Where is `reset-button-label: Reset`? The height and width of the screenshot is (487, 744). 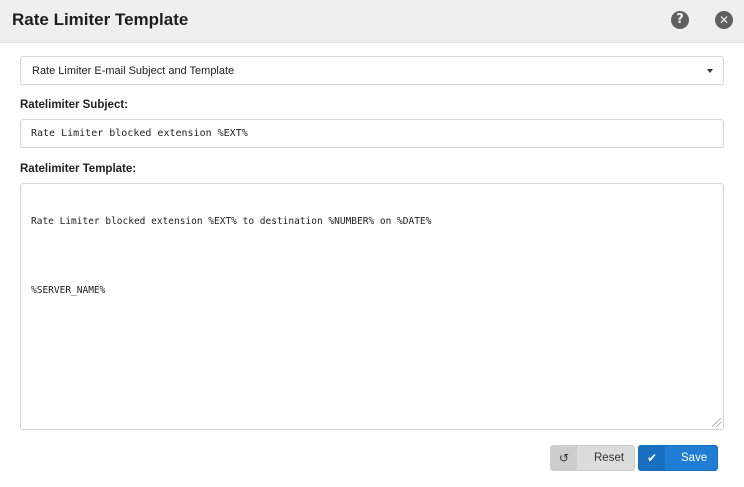
reset-button-label: Reset is located at coordinates (609, 458).